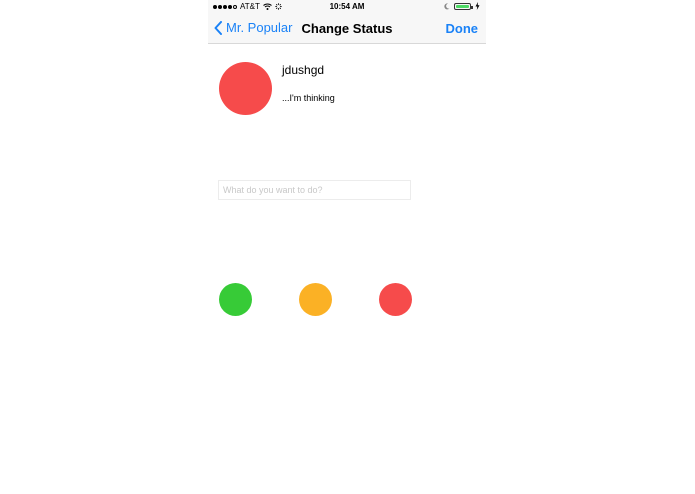 Image resolution: width=695 pixels, height=494 pixels. What do you see at coordinates (245, 88) in the screenshot?
I see `avatar` at bounding box center [245, 88].